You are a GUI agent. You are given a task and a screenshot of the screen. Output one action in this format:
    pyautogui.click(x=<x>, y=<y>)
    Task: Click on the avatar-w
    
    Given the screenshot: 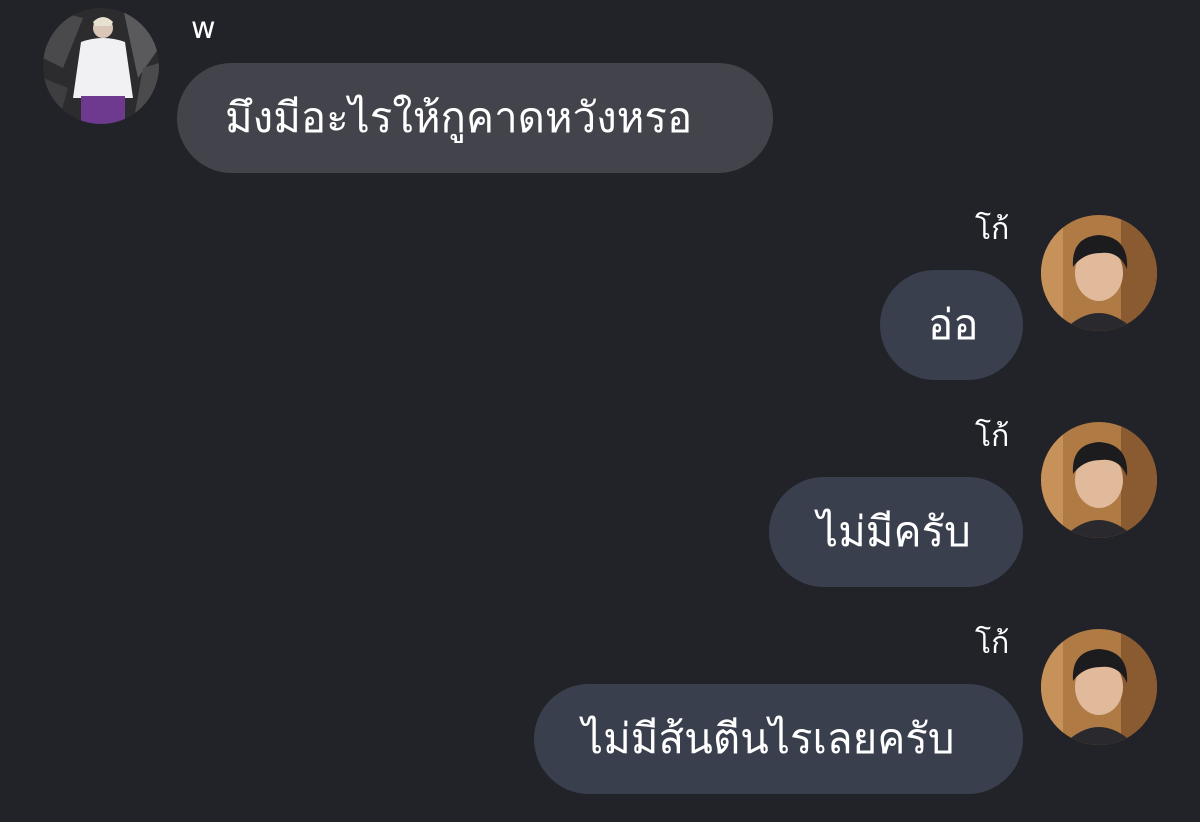 What is the action you would take?
    pyautogui.click(x=101, y=66)
    